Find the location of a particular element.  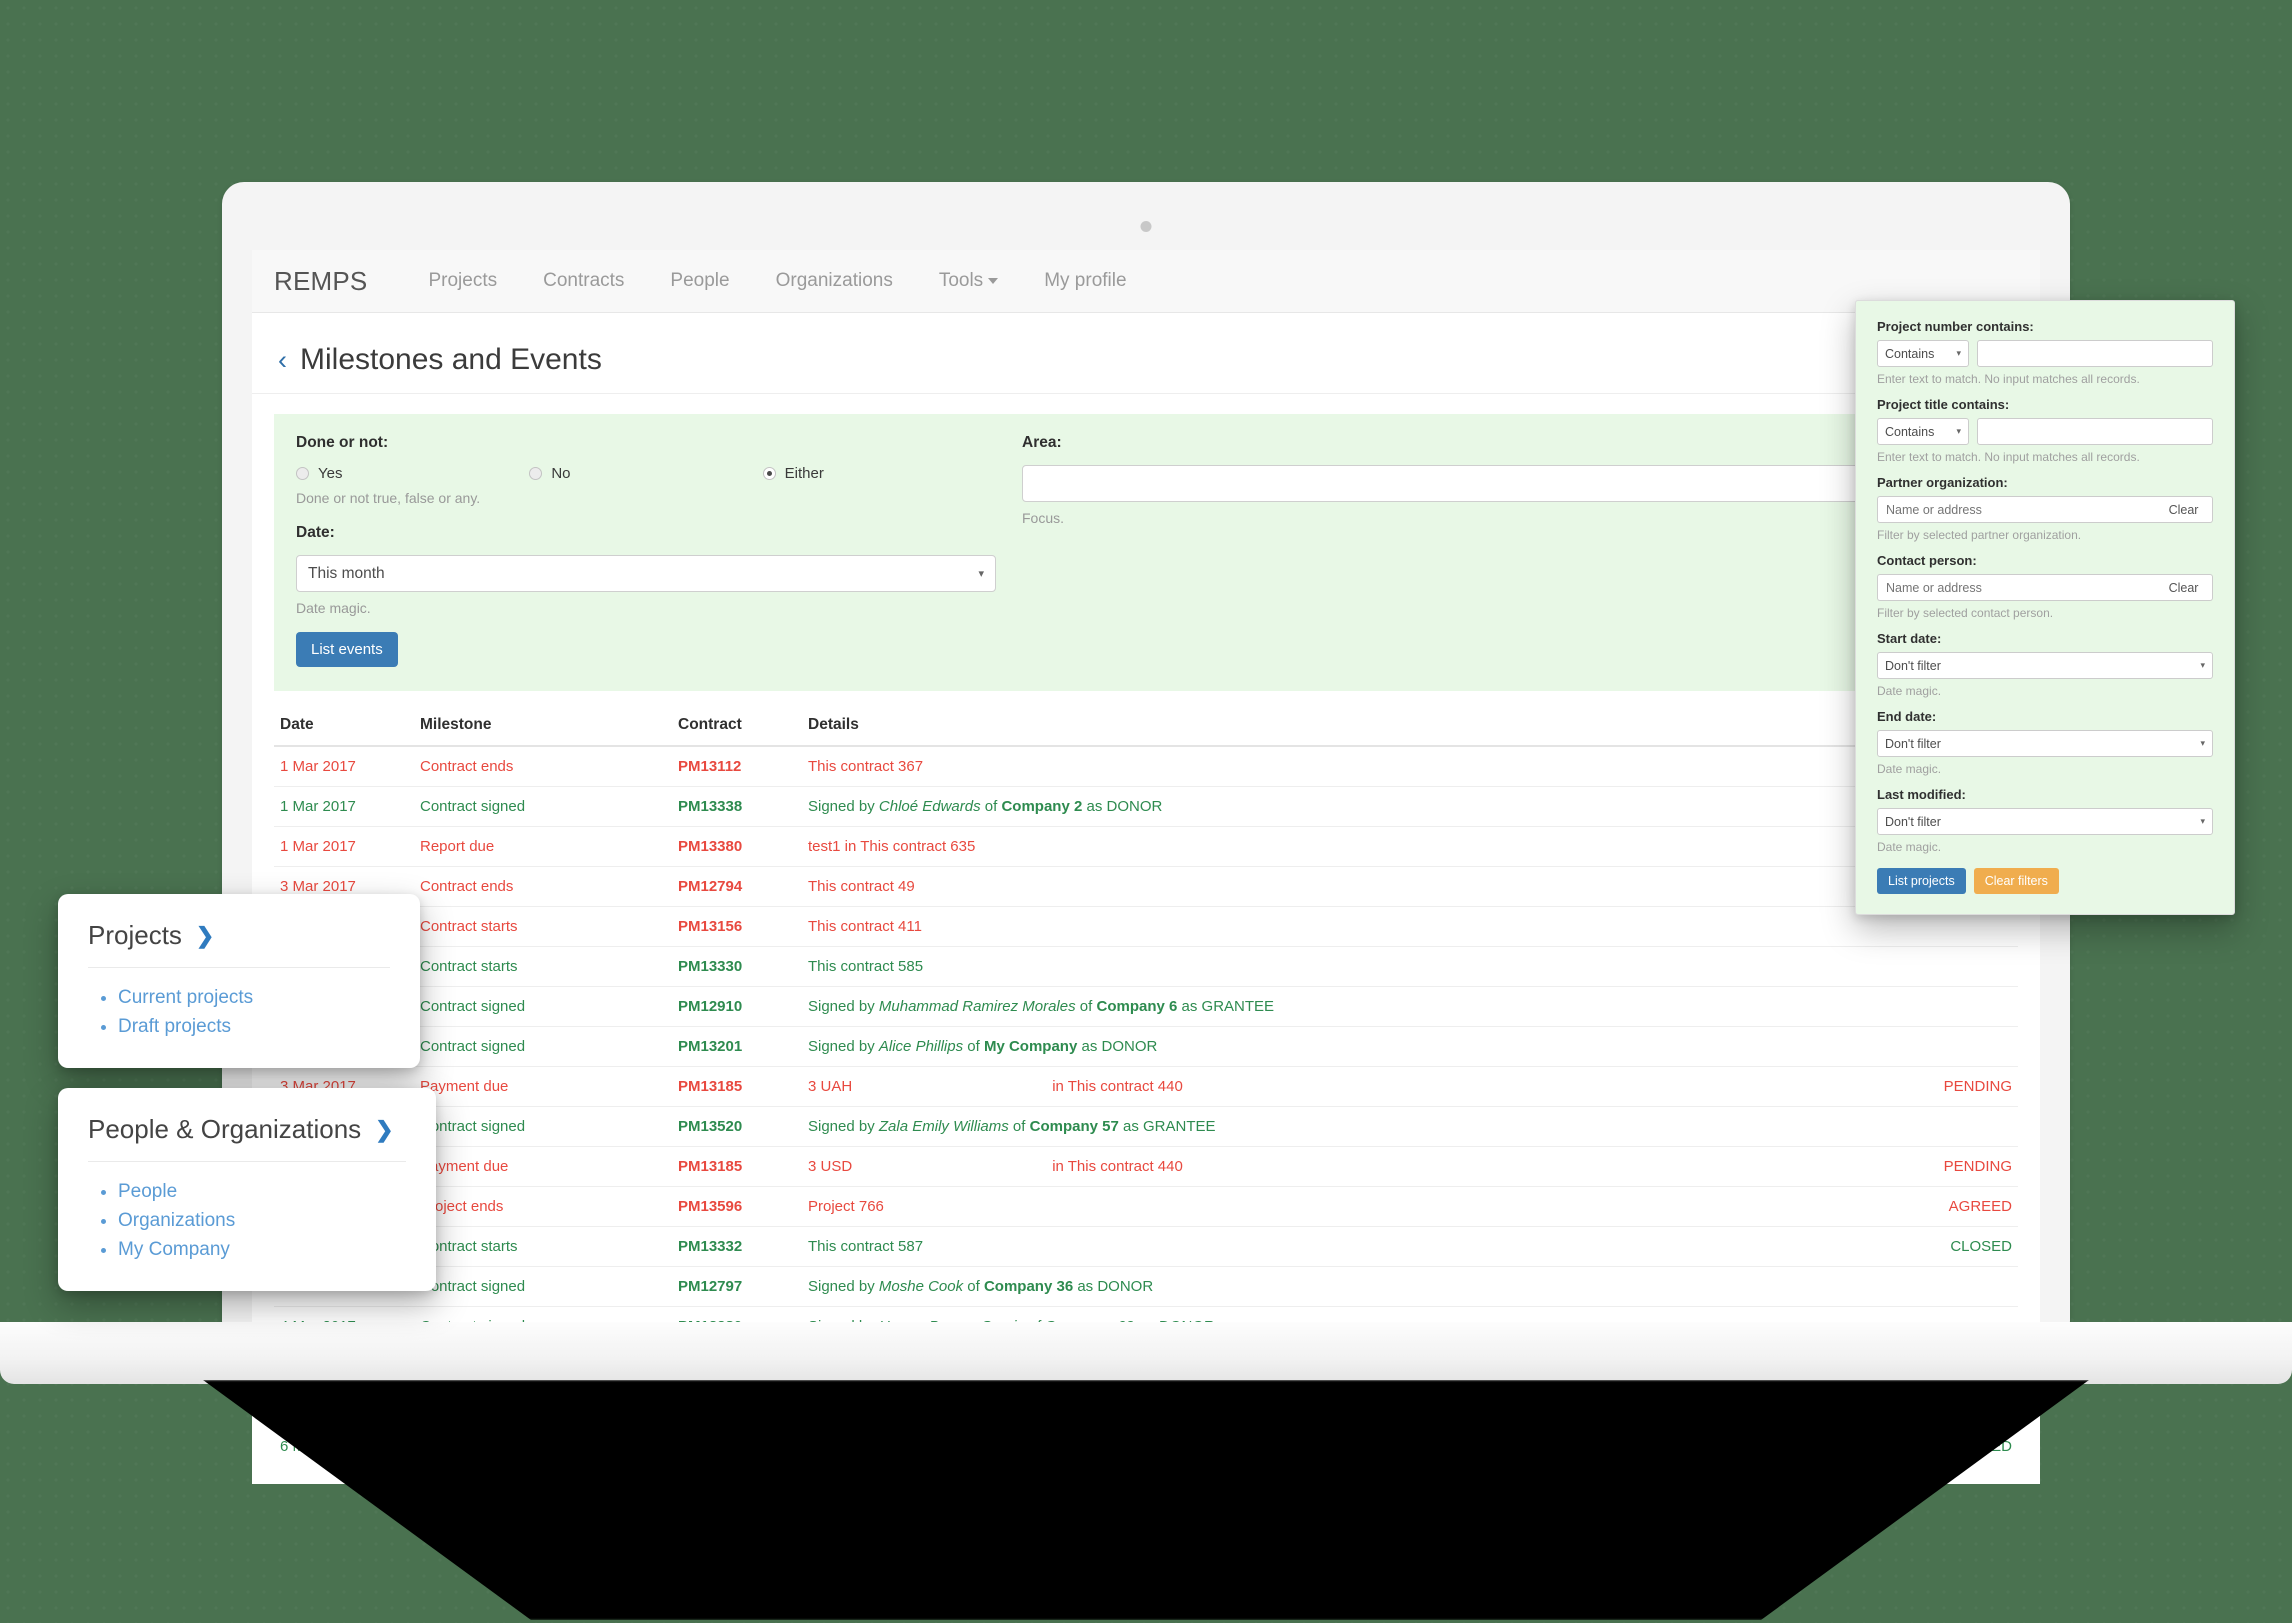

webcam-icon is located at coordinates (1146, 226).